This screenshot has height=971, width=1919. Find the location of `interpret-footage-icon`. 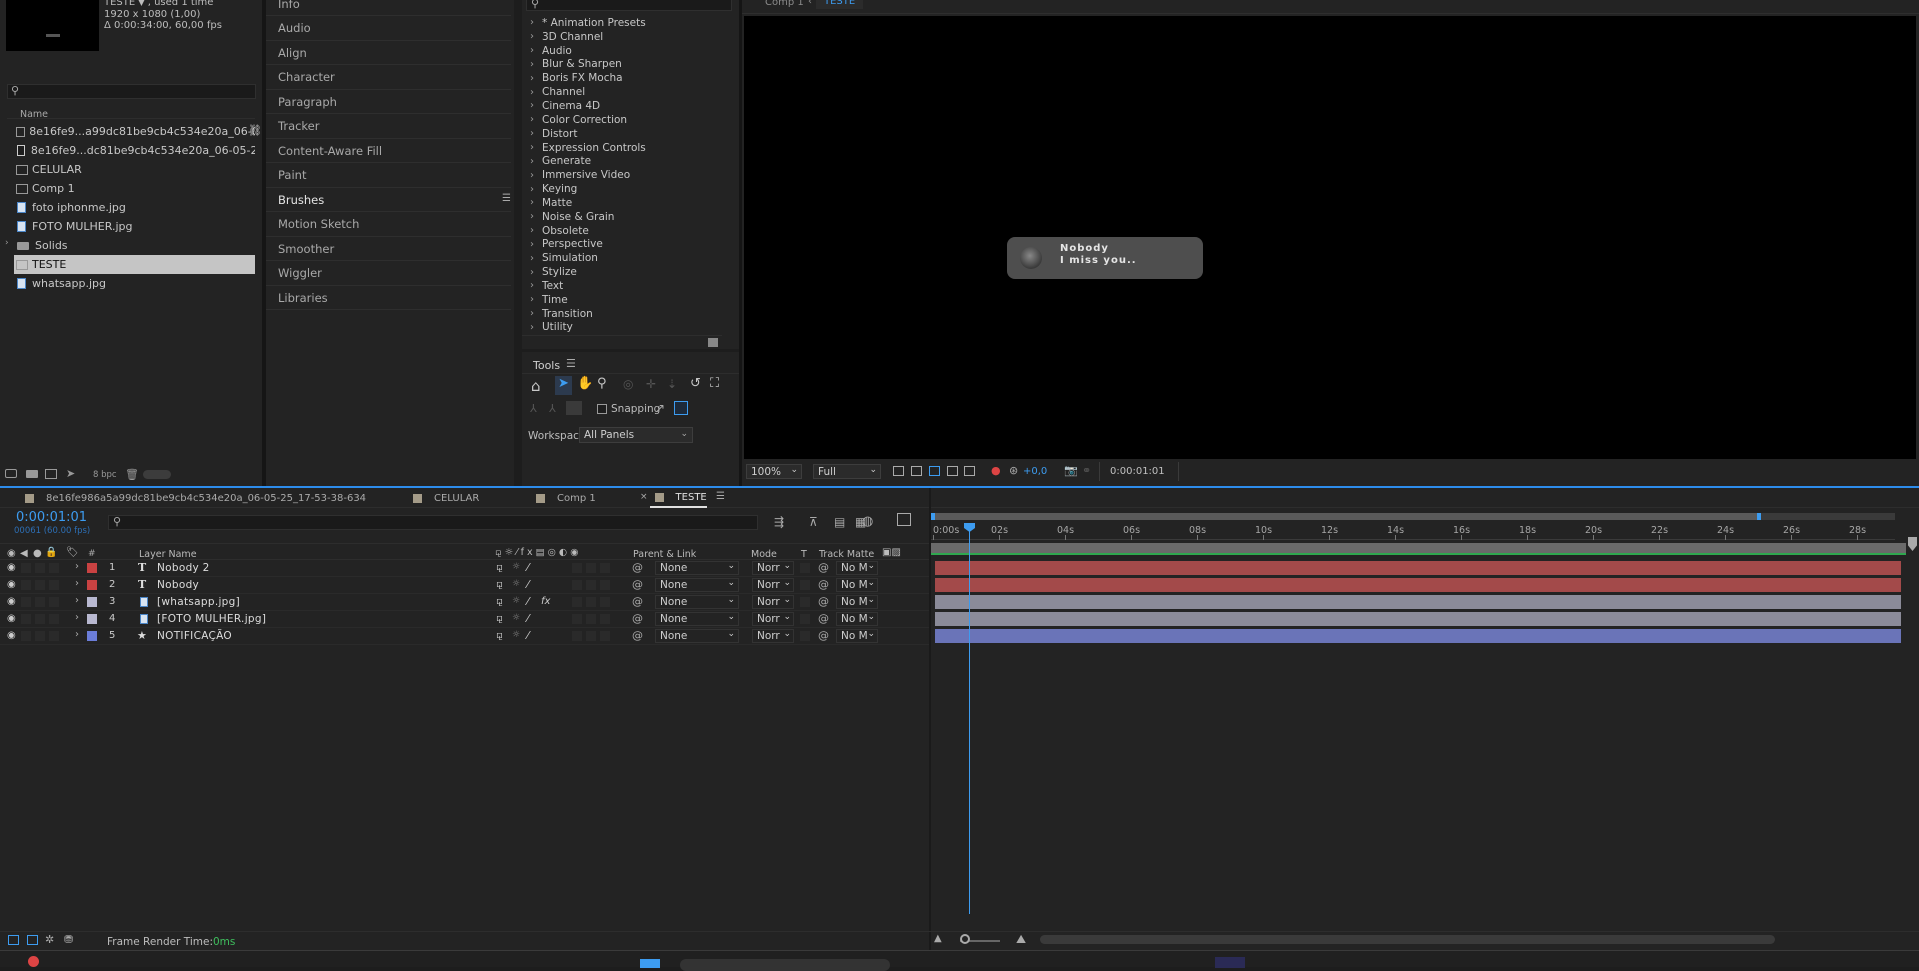

interpret-footage-icon is located at coordinates (11, 473).